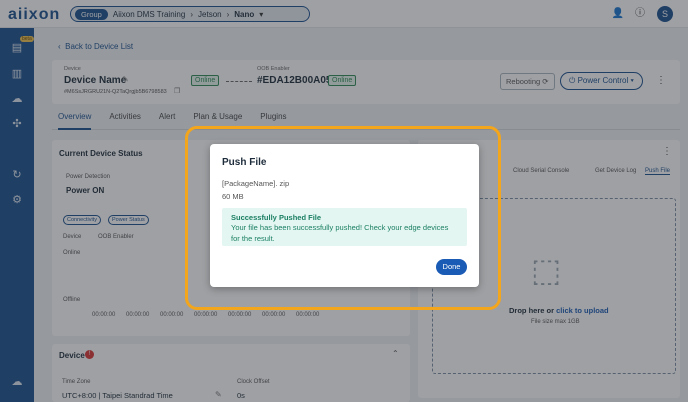 The image size is (688, 402). I want to click on file-size: 60 MB, so click(233, 196).